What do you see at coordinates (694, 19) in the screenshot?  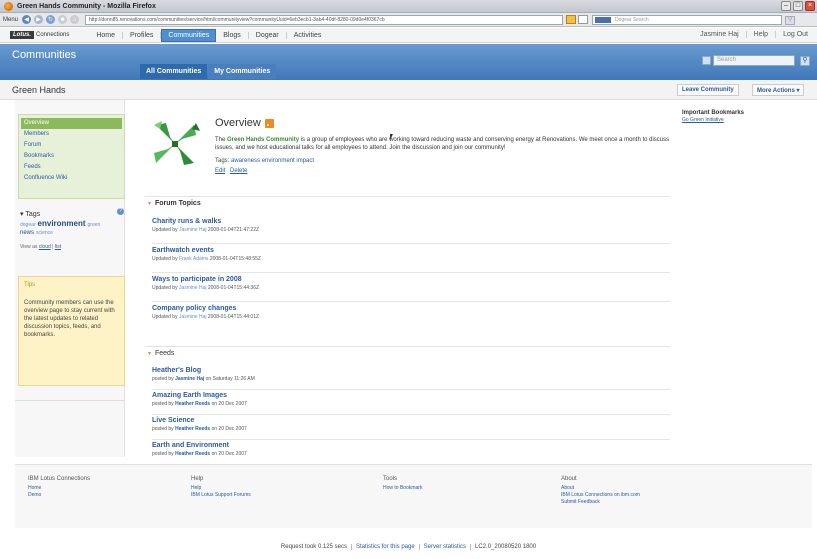 I see `browser-search-input: Dogear Search ⚲` at bounding box center [694, 19].